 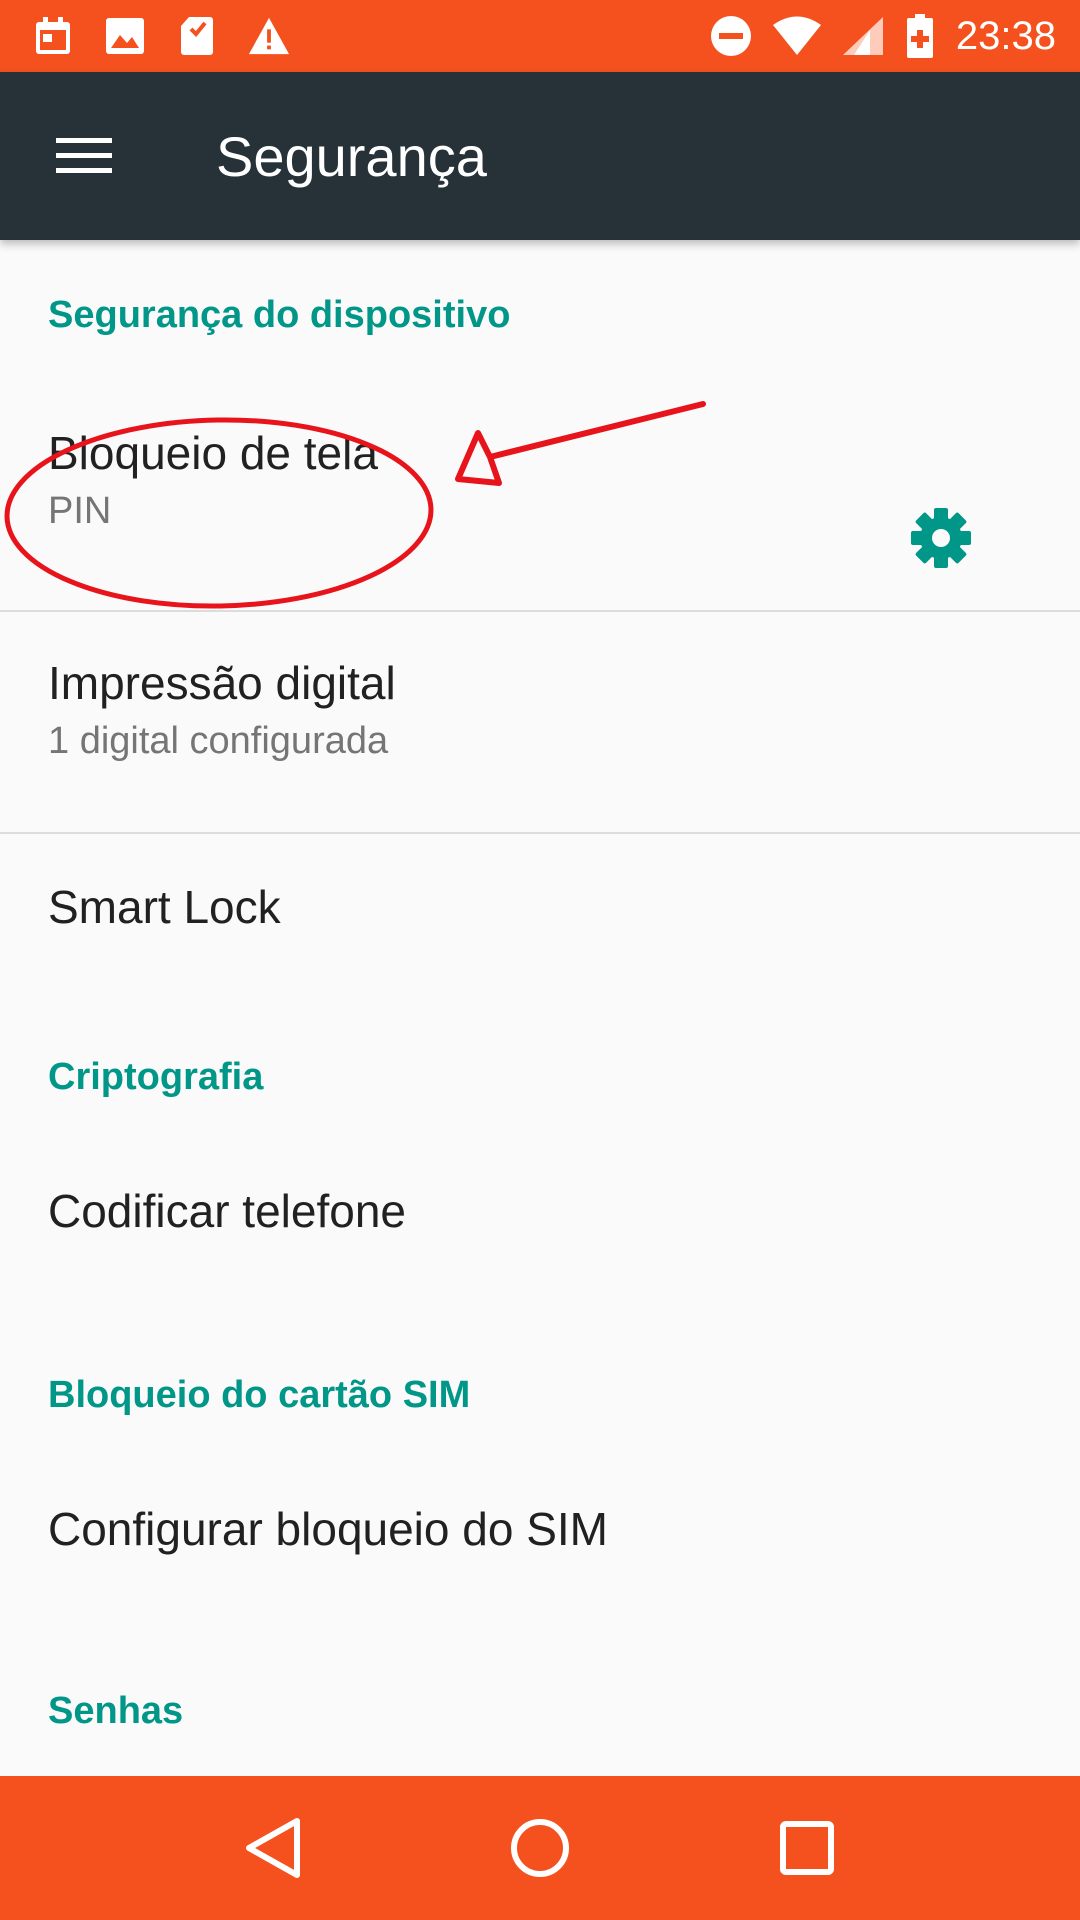 I want to click on calendar-icon, so click(x=53, y=36).